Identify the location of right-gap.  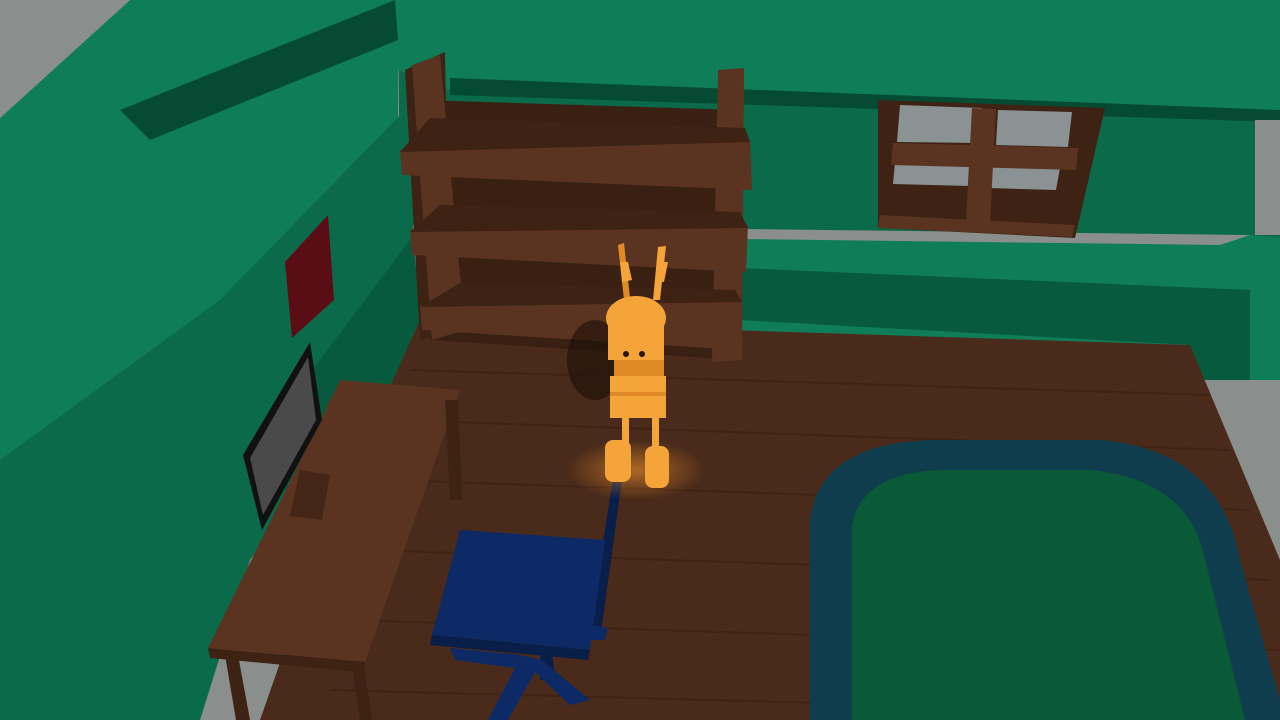
(1267, 177).